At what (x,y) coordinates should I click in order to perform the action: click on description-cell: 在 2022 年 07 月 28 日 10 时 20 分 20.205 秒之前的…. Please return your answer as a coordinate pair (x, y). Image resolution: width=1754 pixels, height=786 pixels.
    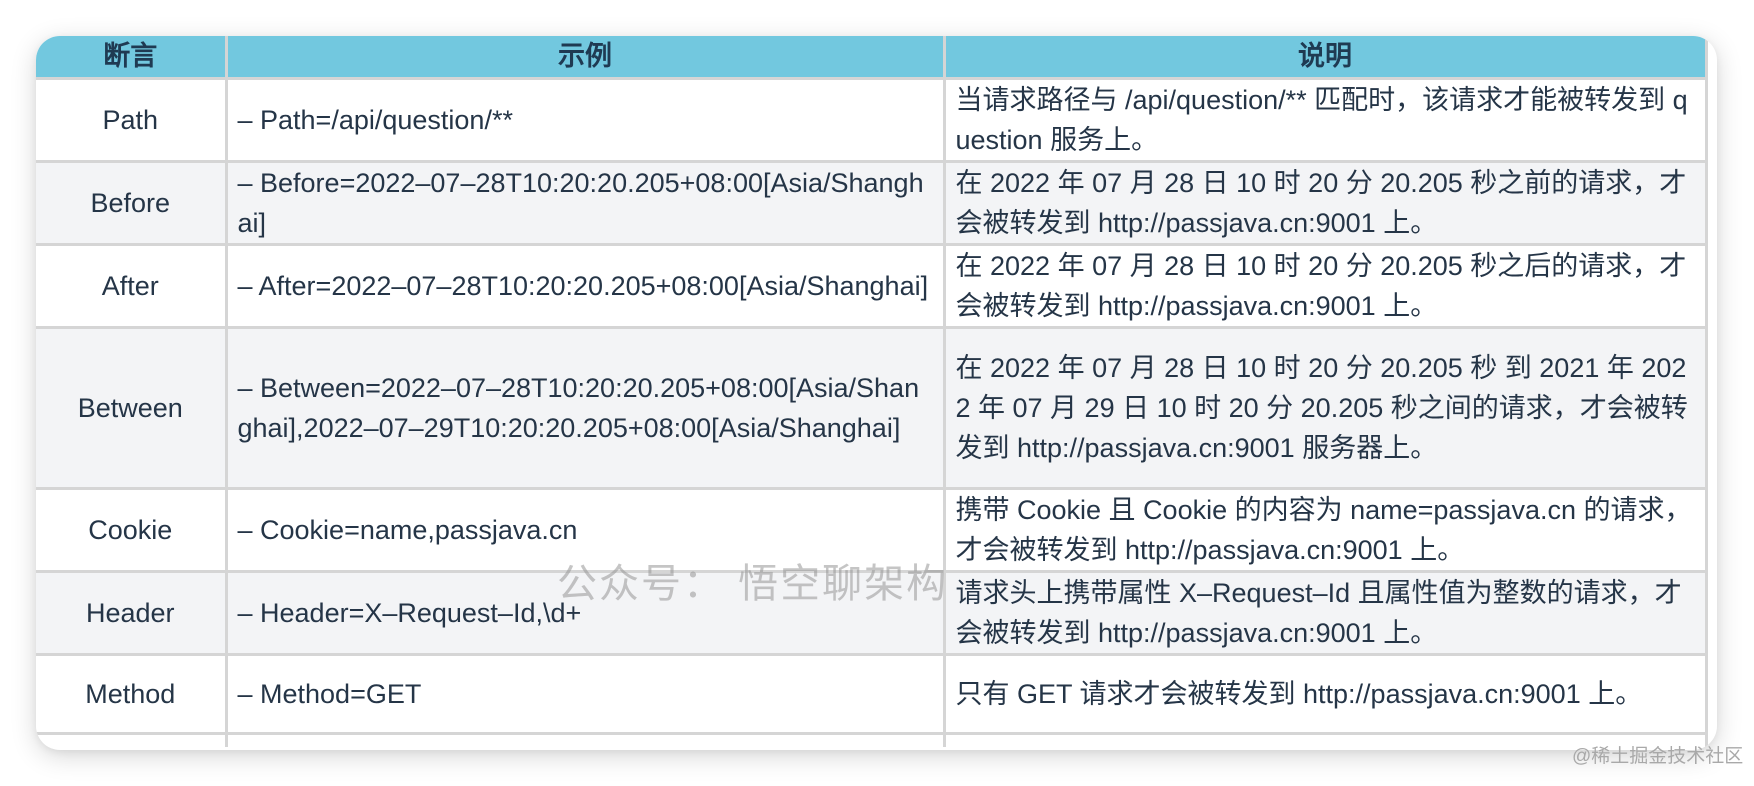
    Looking at the image, I should click on (1325, 203).